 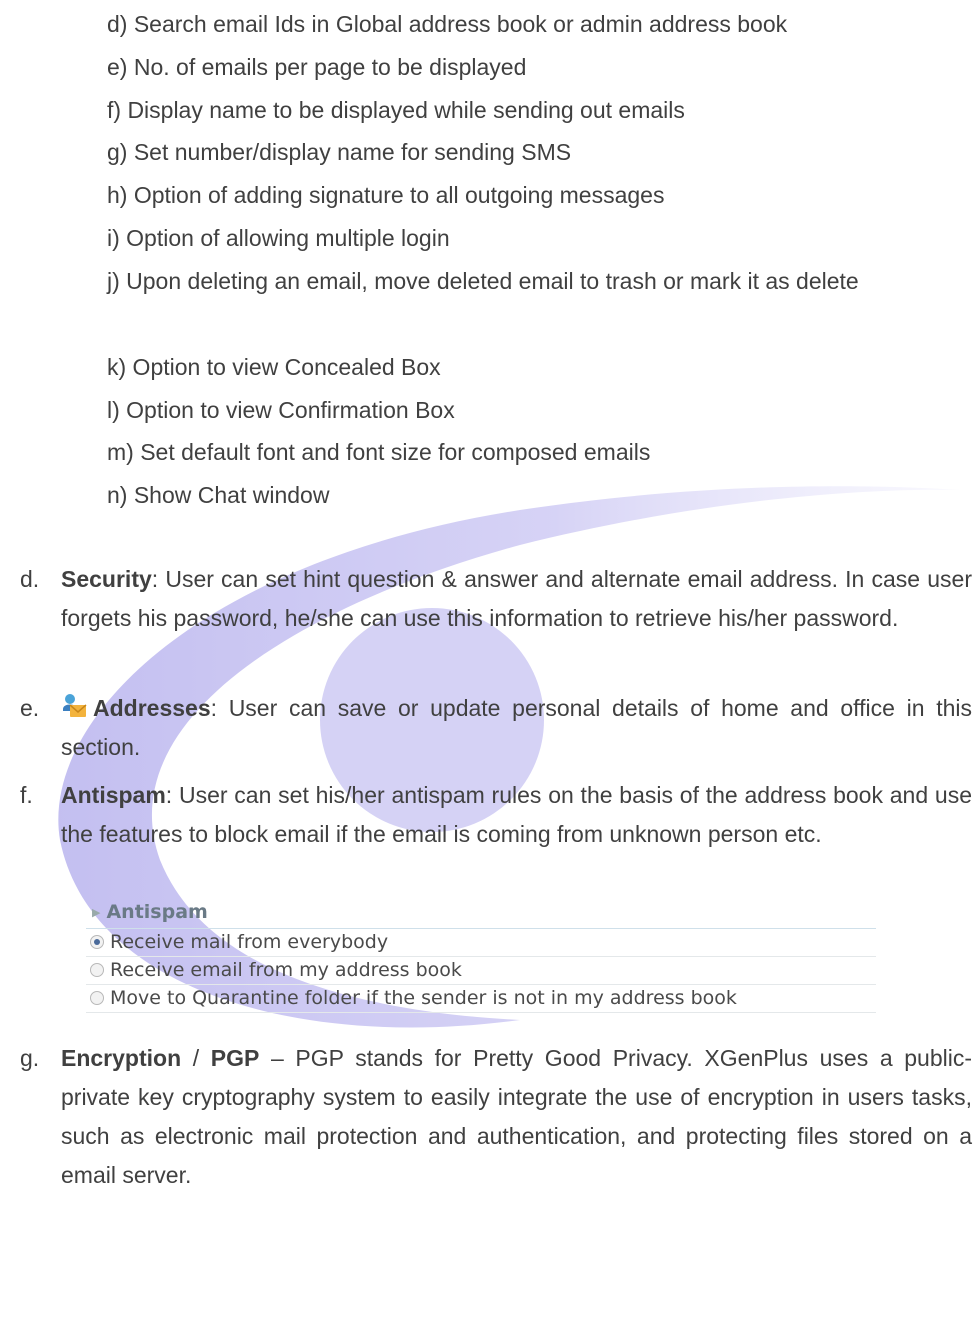 I want to click on address-book-mail-icon, so click(x=74, y=705).